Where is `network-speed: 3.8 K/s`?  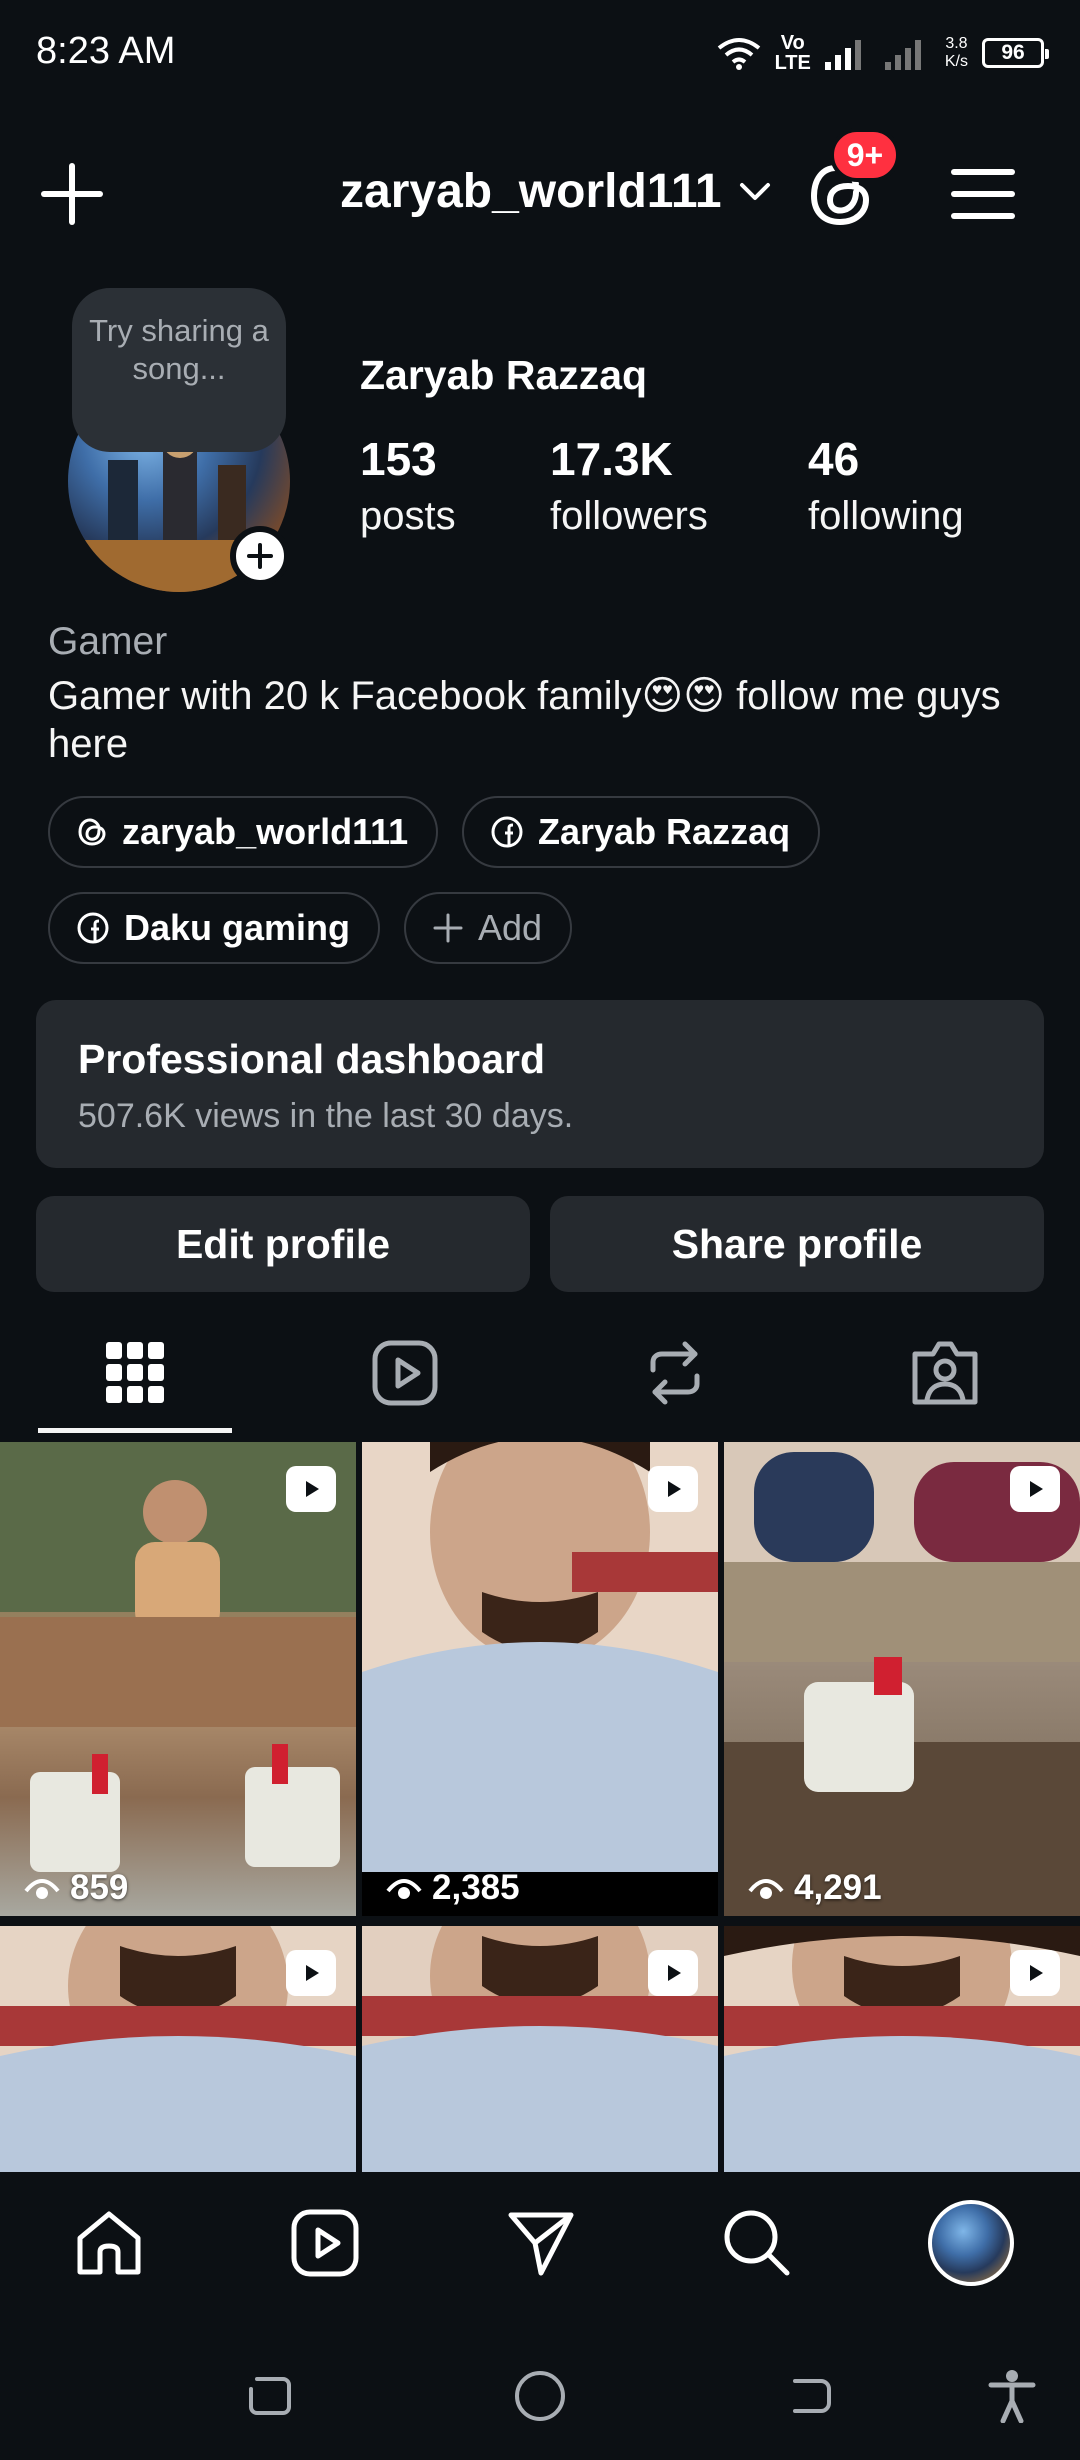 network-speed: 3.8 K/s is located at coordinates (956, 52).